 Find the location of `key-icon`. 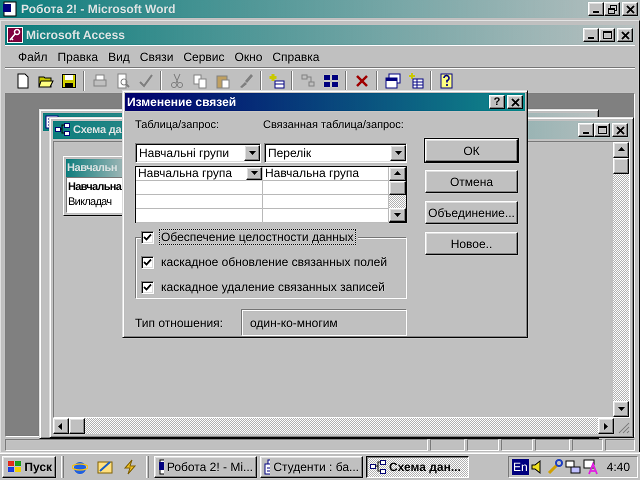

key-icon is located at coordinates (15, 35).